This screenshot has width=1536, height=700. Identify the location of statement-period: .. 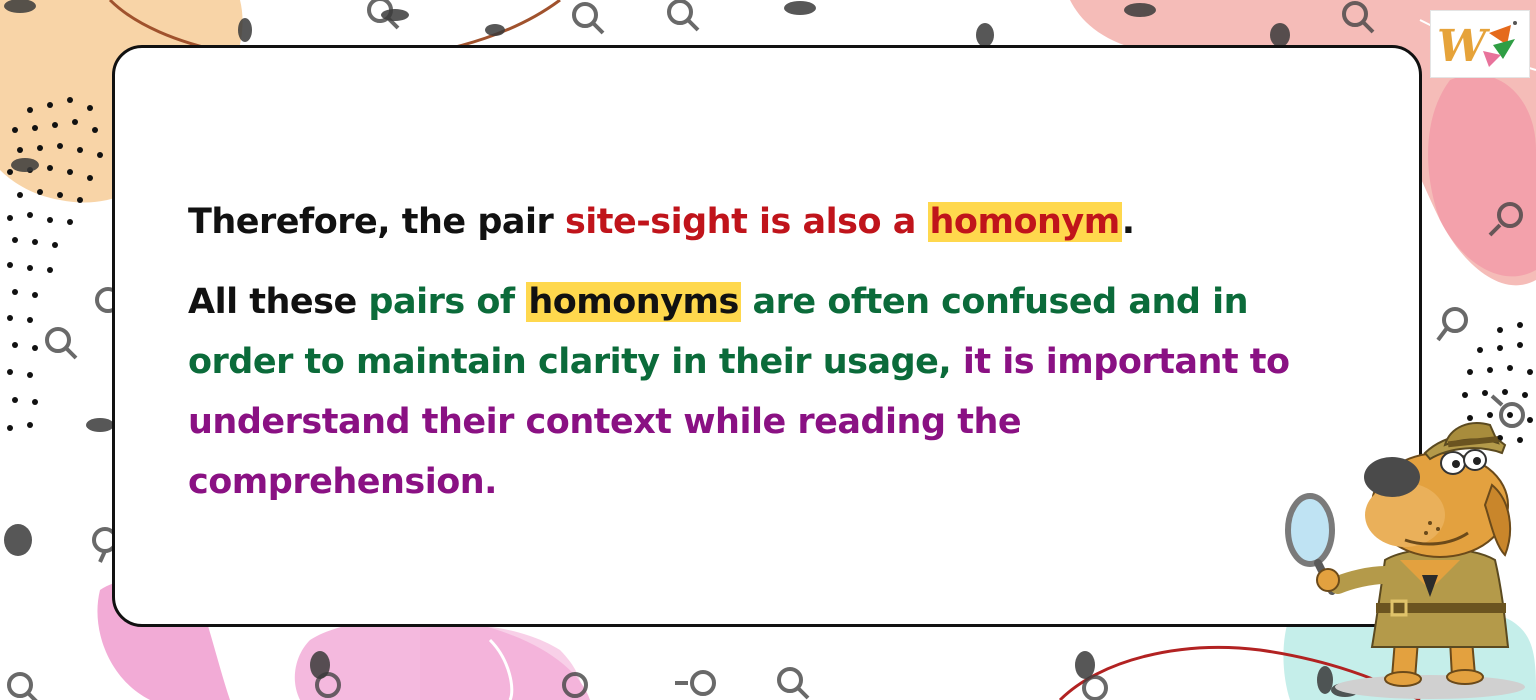
(1128, 222).